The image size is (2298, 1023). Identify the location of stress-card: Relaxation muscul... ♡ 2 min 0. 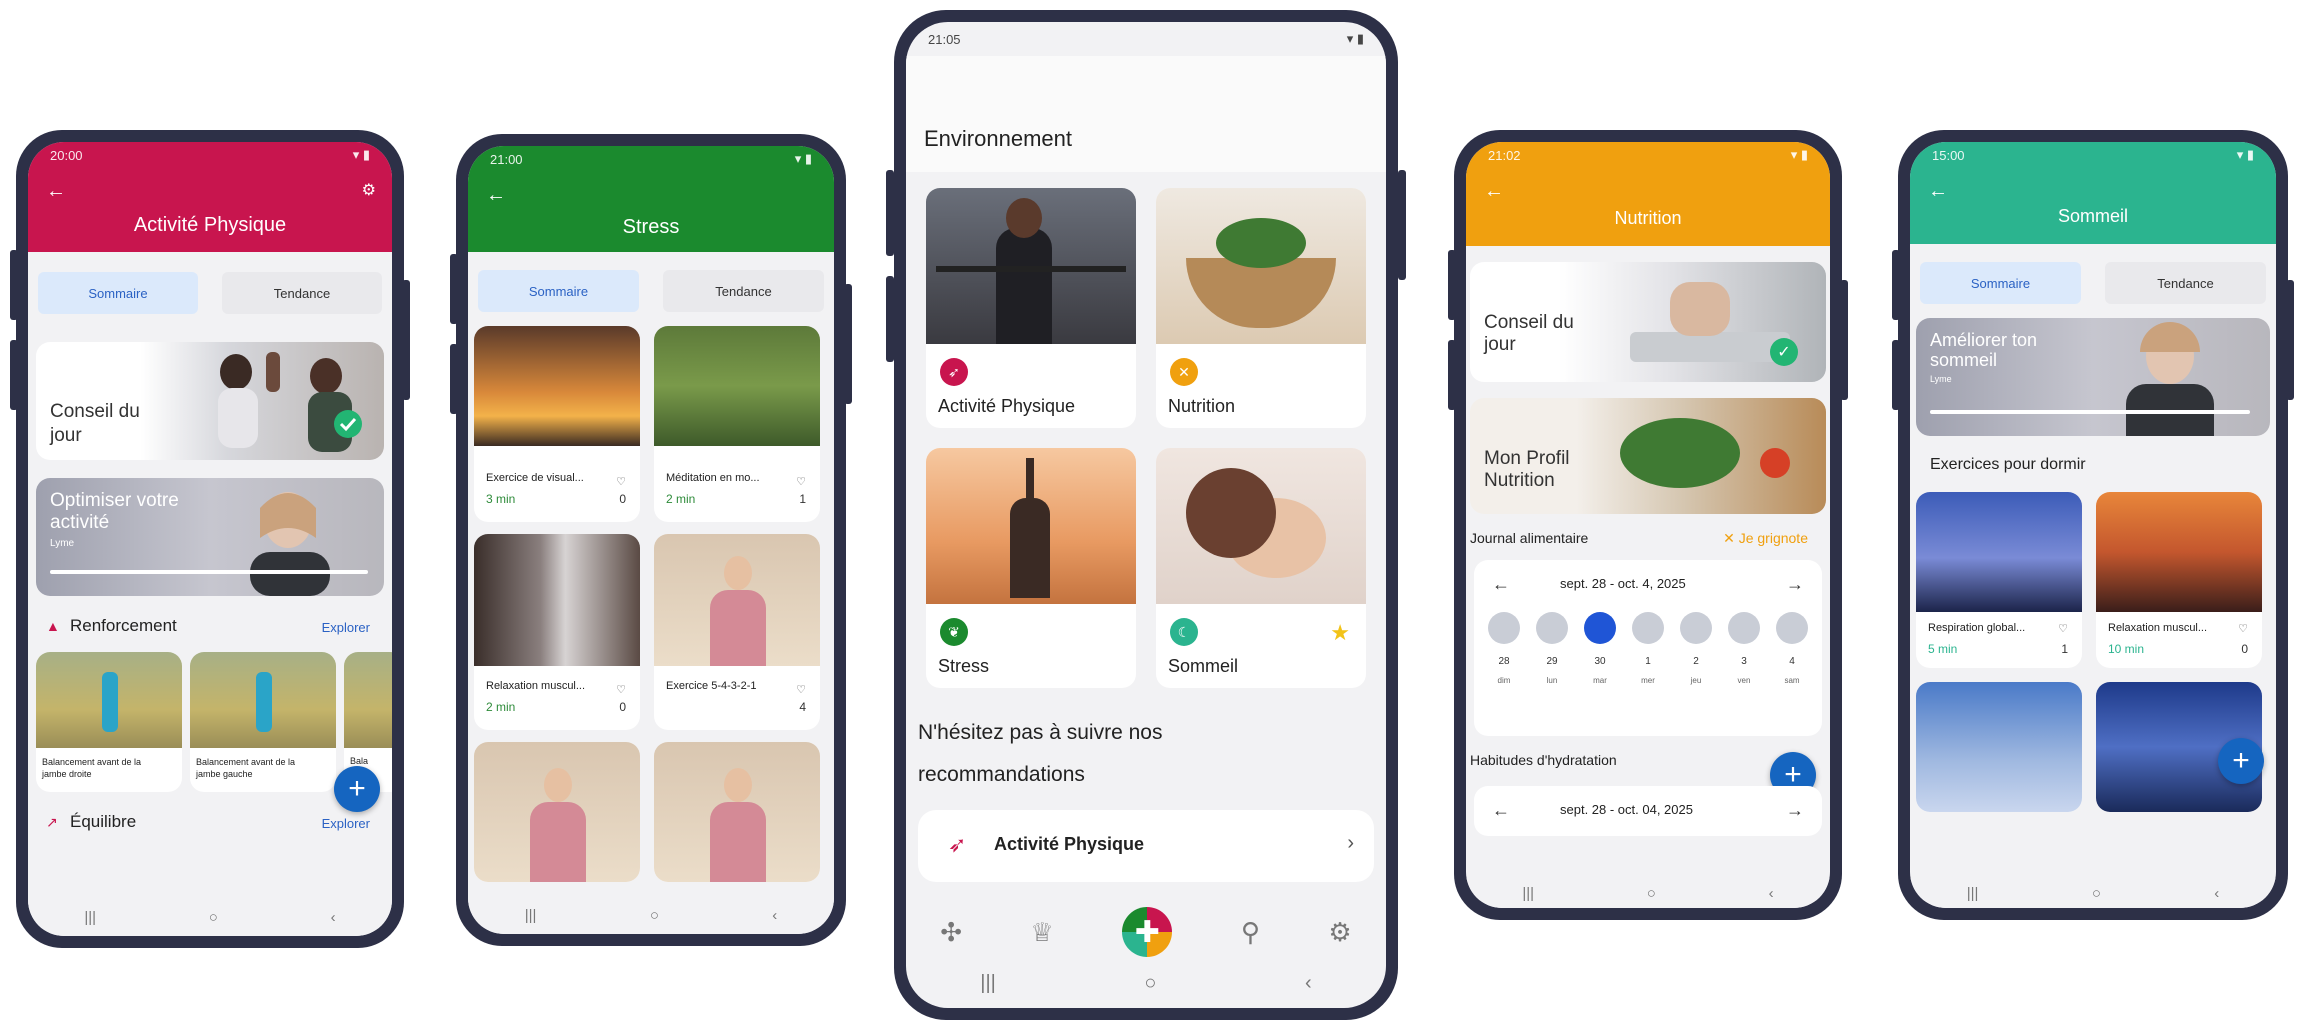
(557, 632).